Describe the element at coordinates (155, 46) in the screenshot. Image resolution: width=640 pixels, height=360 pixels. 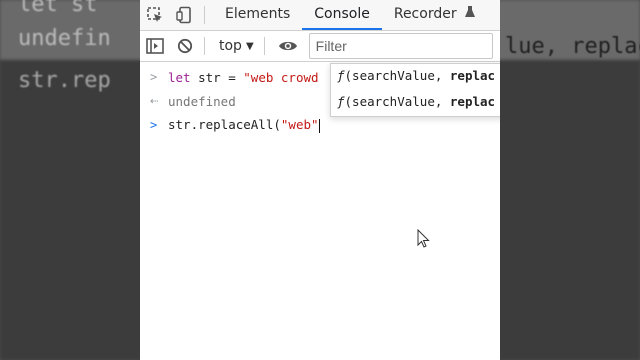
I see `sidebar-toggle-icon` at that location.